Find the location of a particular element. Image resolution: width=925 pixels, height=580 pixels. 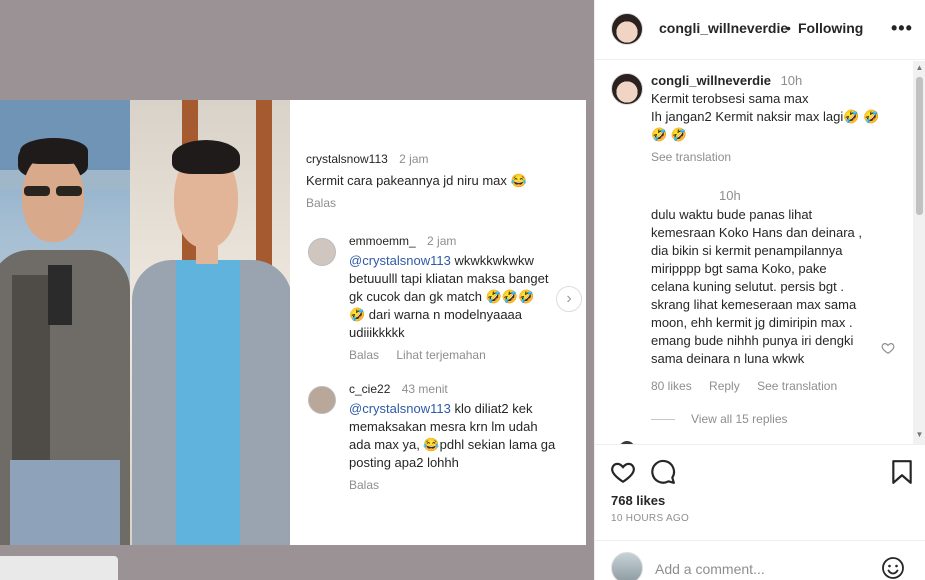

post-header: congli_willneverdie • Following ••• is located at coordinates (760, 30).